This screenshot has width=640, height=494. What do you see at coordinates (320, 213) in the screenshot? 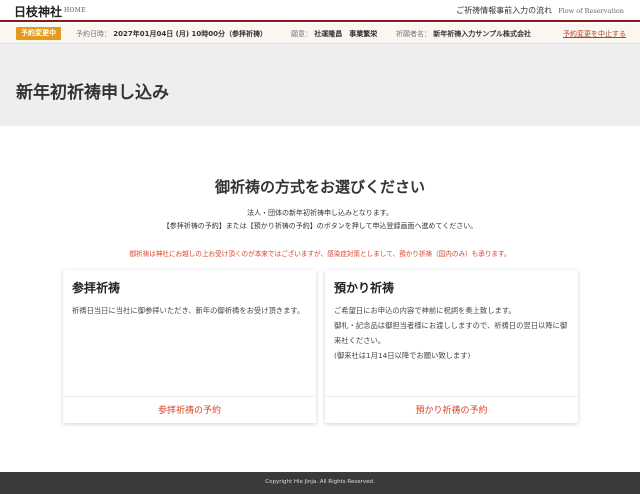
I see `description-line-1: 法人・団体の新年初祈祷申し込みとなります。` at bounding box center [320, 213].